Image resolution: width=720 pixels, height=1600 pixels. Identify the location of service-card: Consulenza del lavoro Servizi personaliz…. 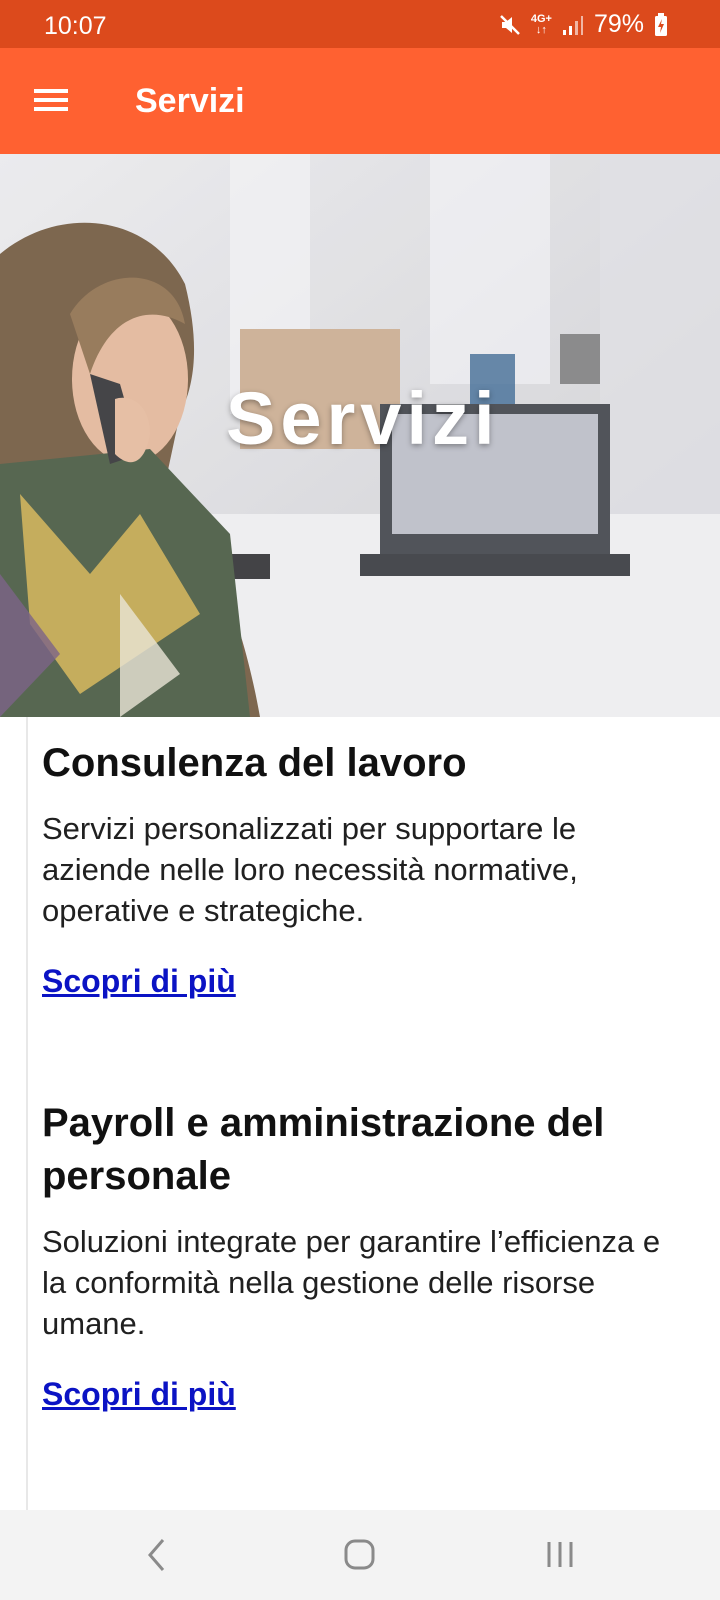
(367, 869).